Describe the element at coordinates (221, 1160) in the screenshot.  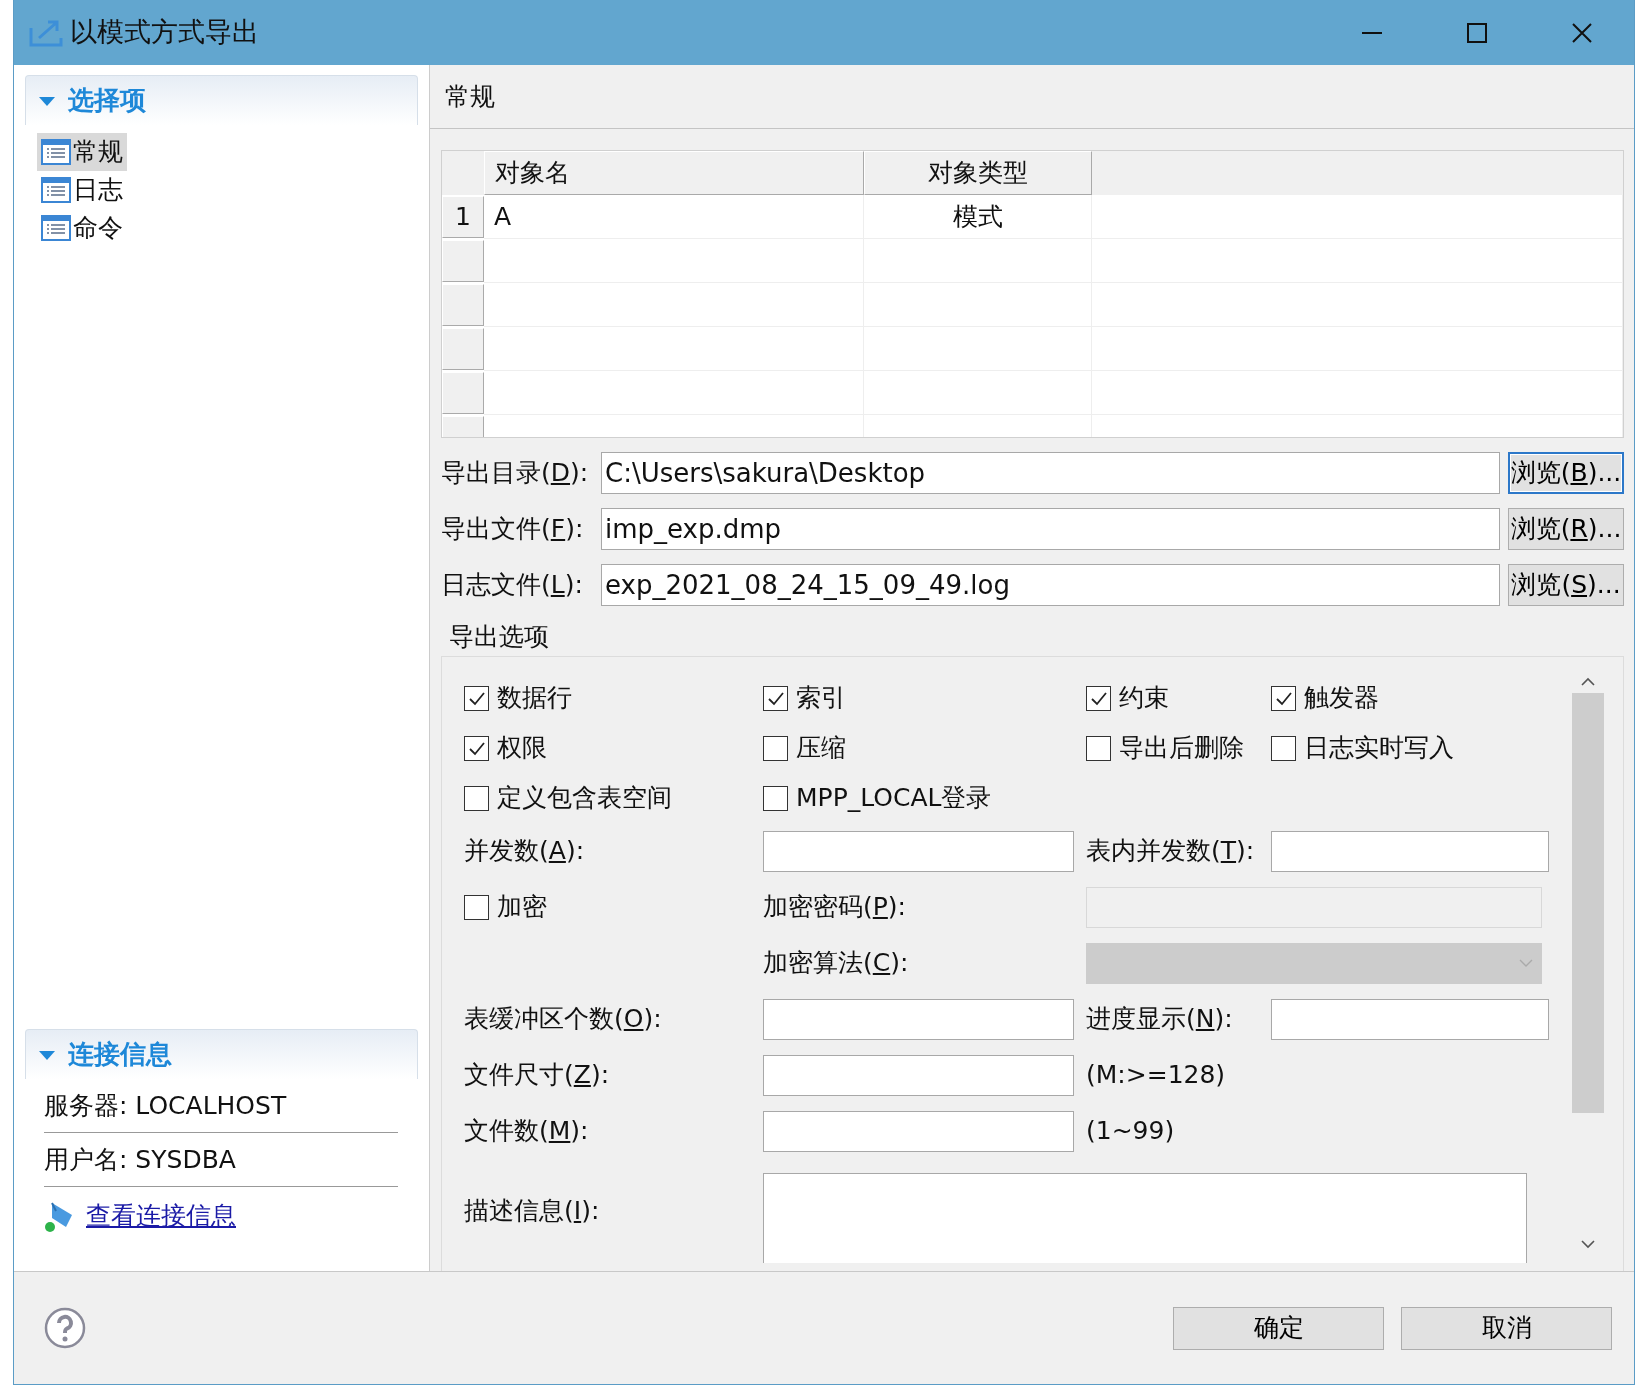
I see `info-text: 用户名: SYSDBA` at that location.